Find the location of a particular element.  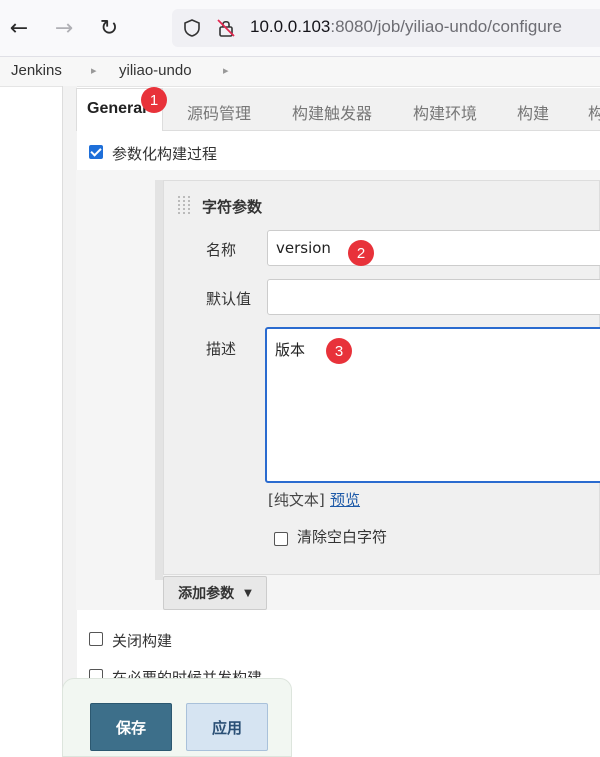

tab-scm: 源码管理 is located at coordinates (219, 112).